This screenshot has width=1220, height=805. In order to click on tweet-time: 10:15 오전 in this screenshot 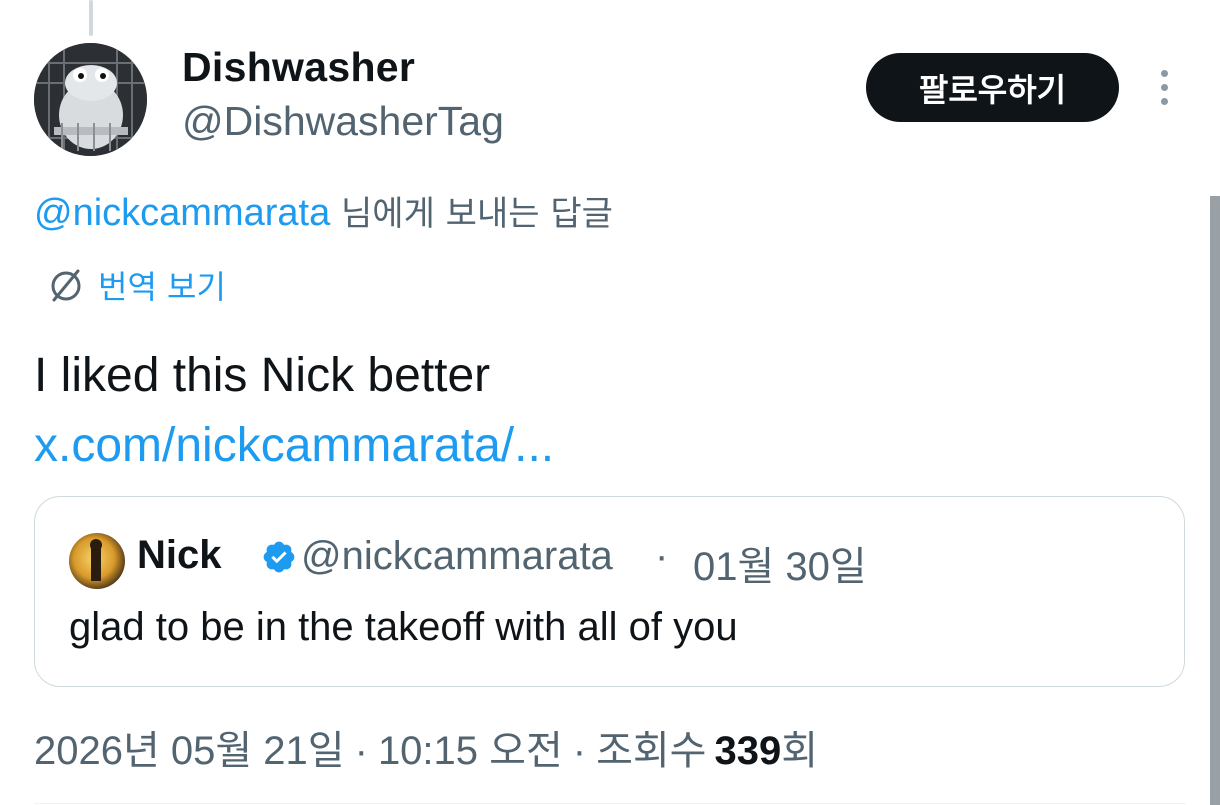, I will do `click(470, 747)`.